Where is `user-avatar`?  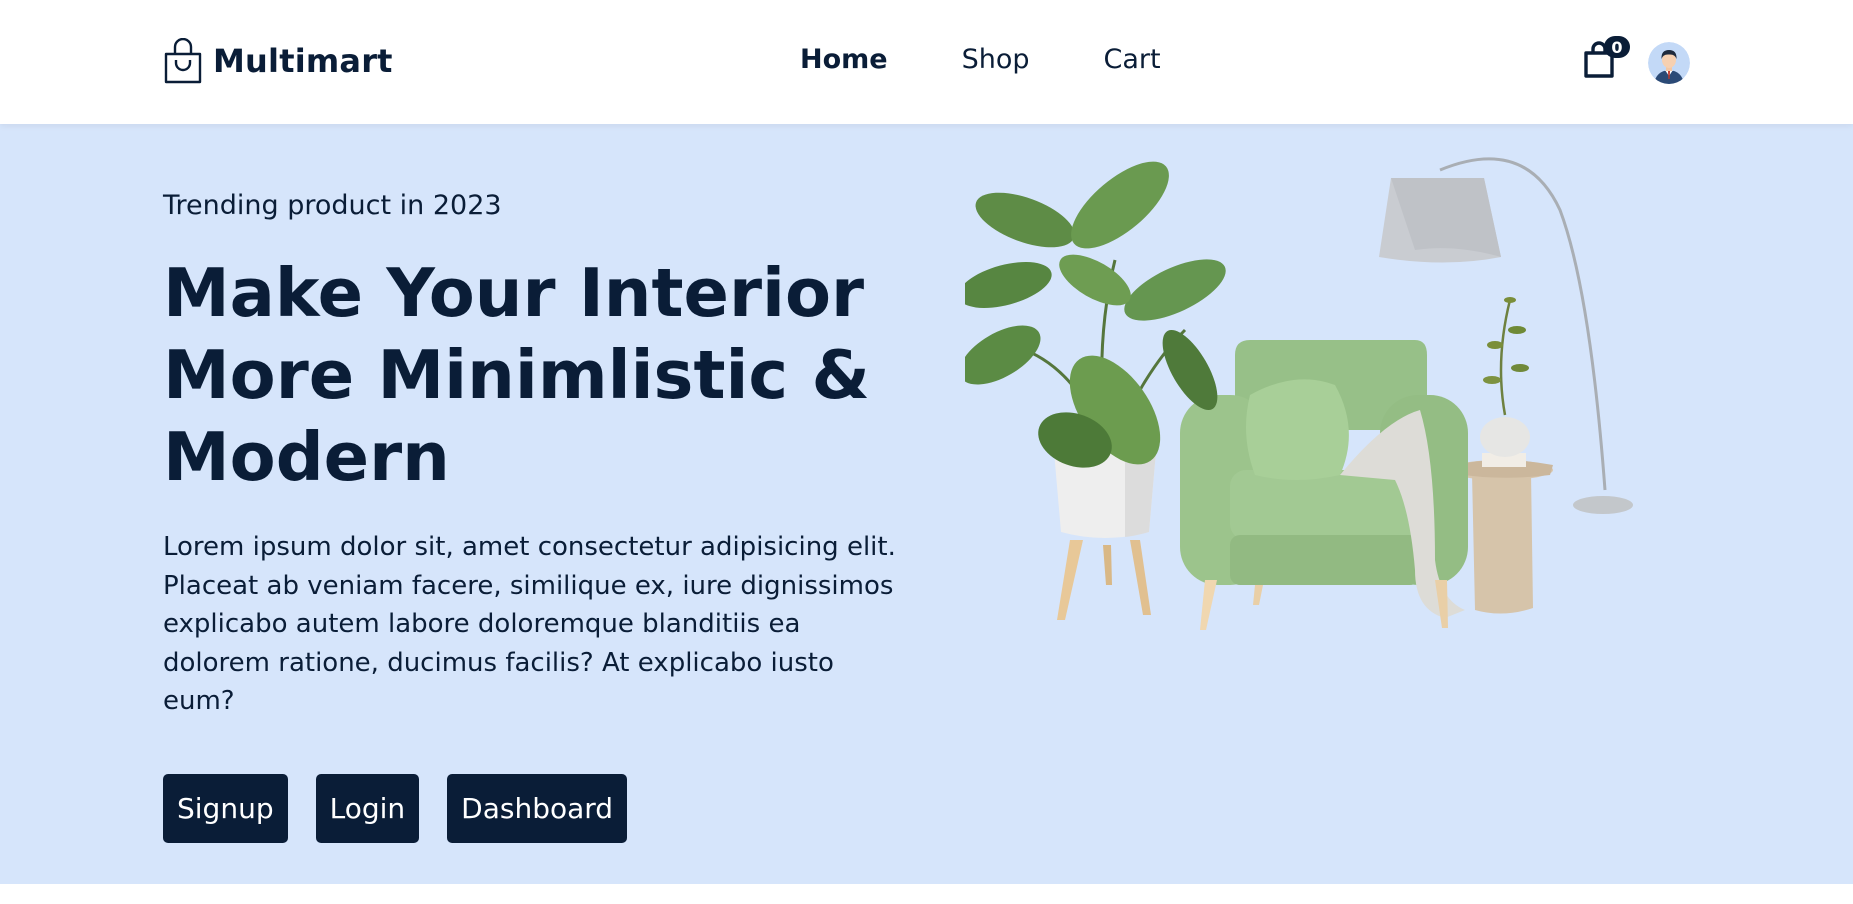 user-avatar is located at coordinates (1669, 63).